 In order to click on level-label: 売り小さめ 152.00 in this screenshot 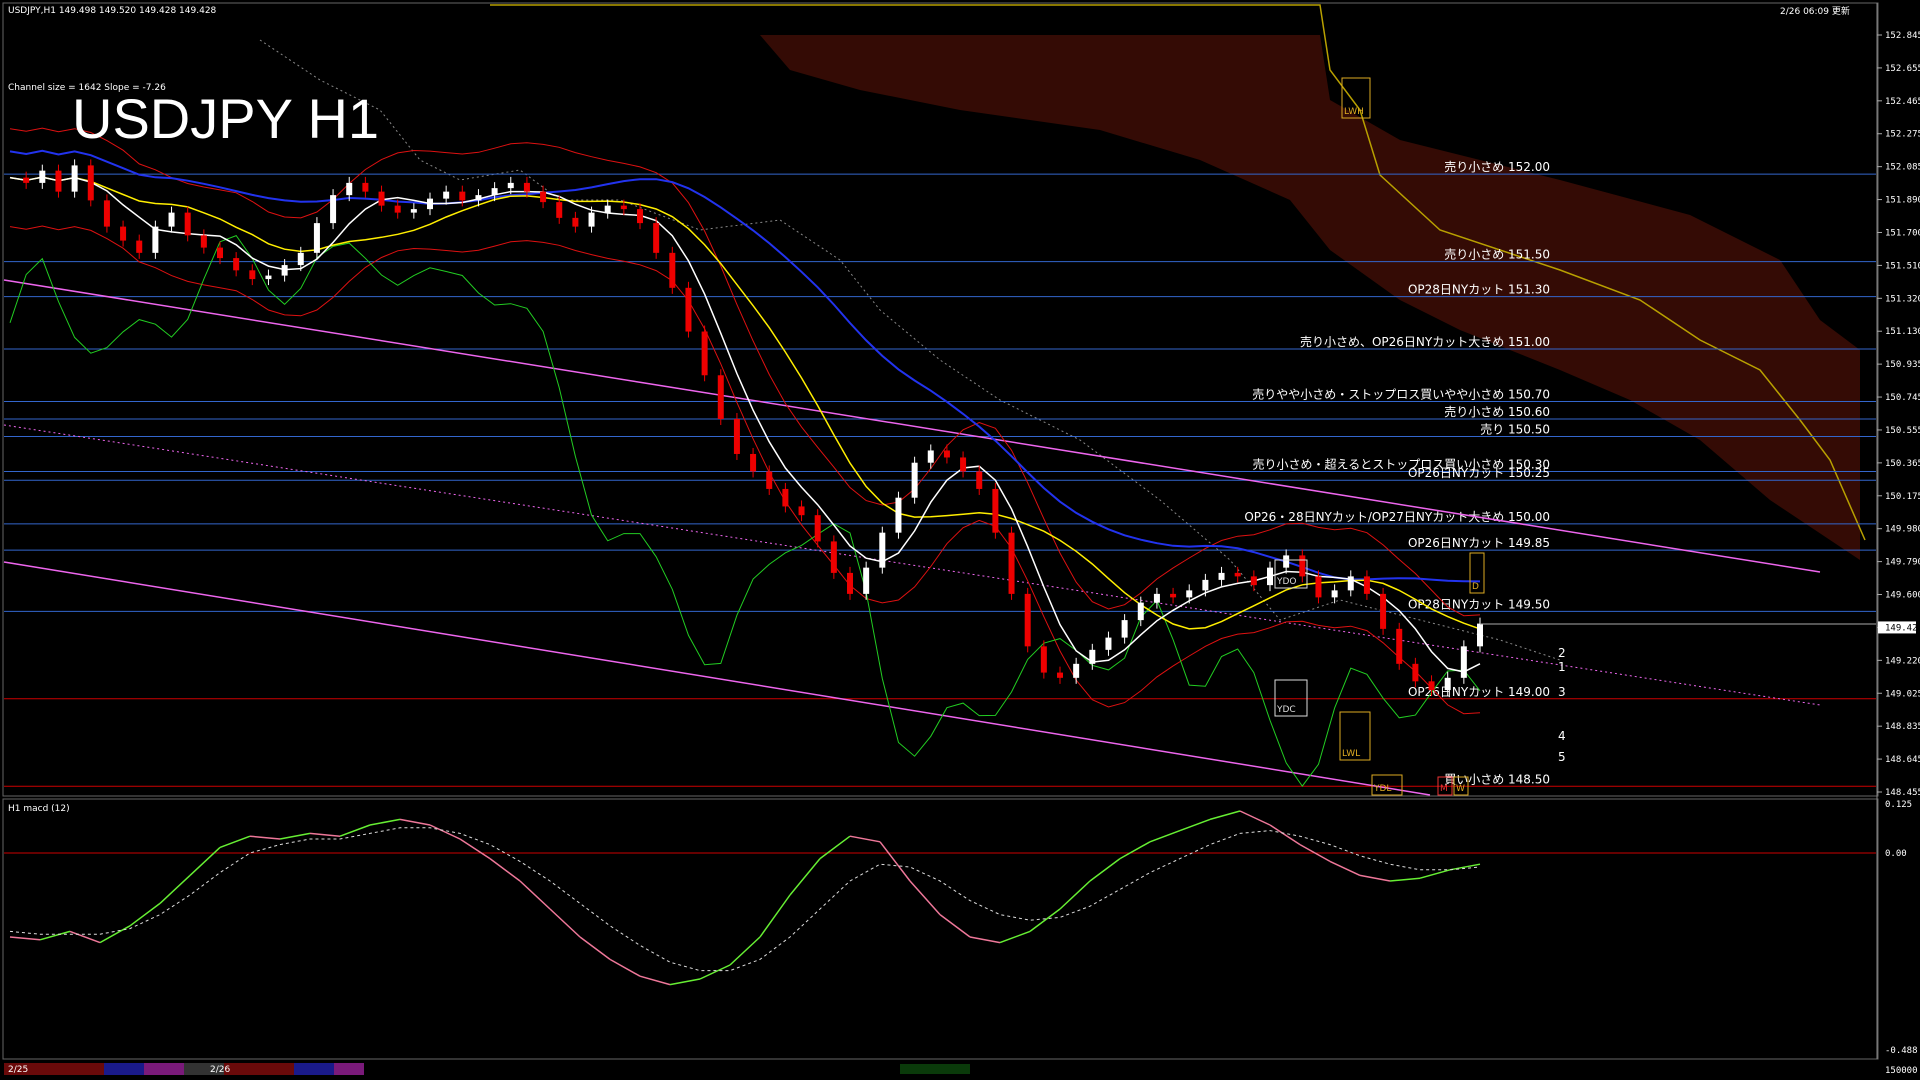, I will do `click(1497, 166)`.